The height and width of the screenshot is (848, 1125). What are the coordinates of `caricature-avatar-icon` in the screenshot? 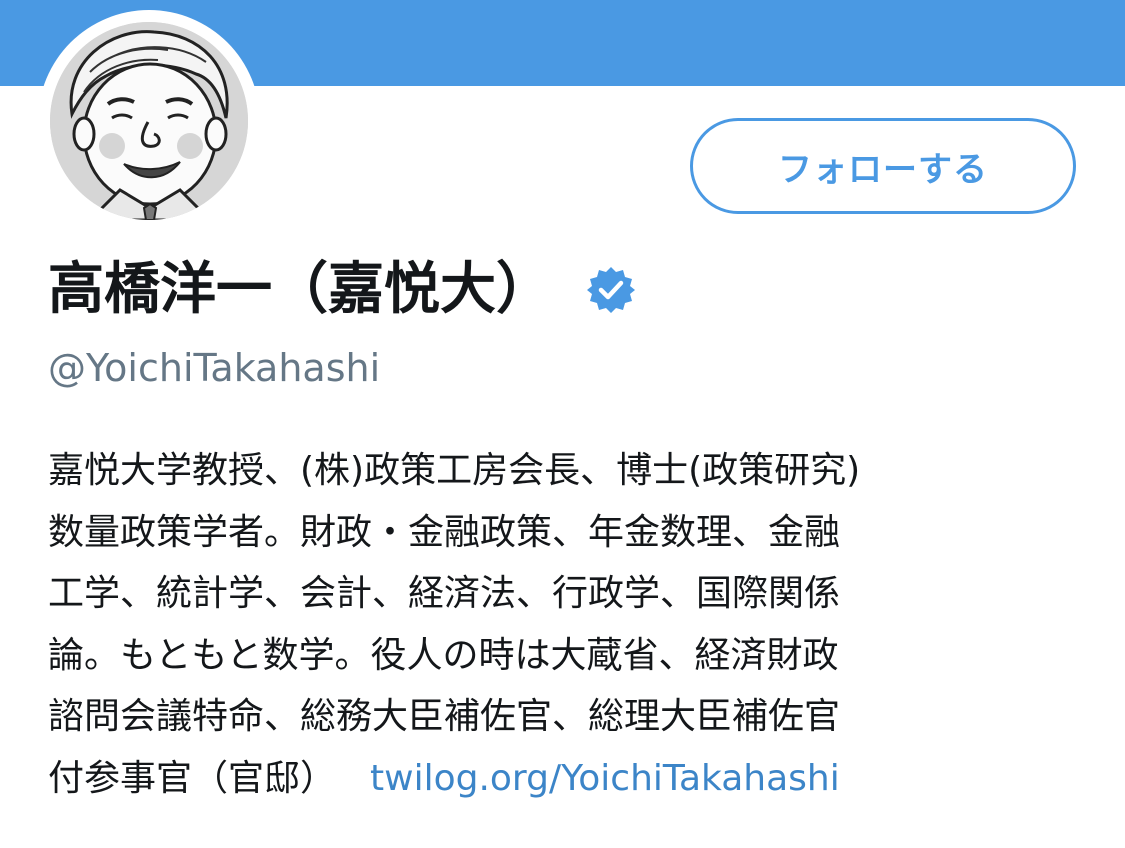 It's located at (149, 121).